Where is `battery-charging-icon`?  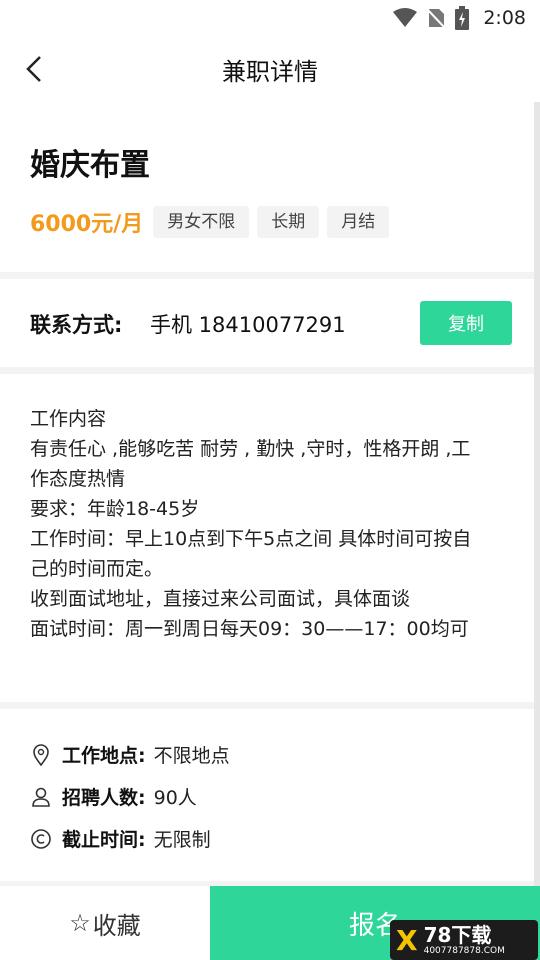
battery-charging-icon is located at coordinates (462, 18).